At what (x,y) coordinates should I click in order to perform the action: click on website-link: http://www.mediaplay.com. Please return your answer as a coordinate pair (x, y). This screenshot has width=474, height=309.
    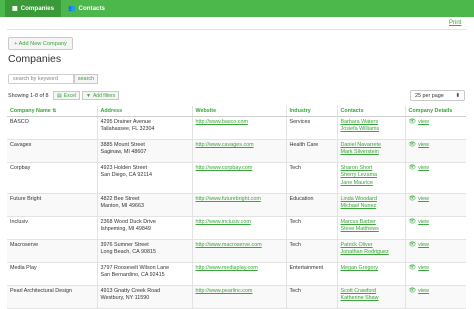
    Looking at the image, I should click on (227, 268).